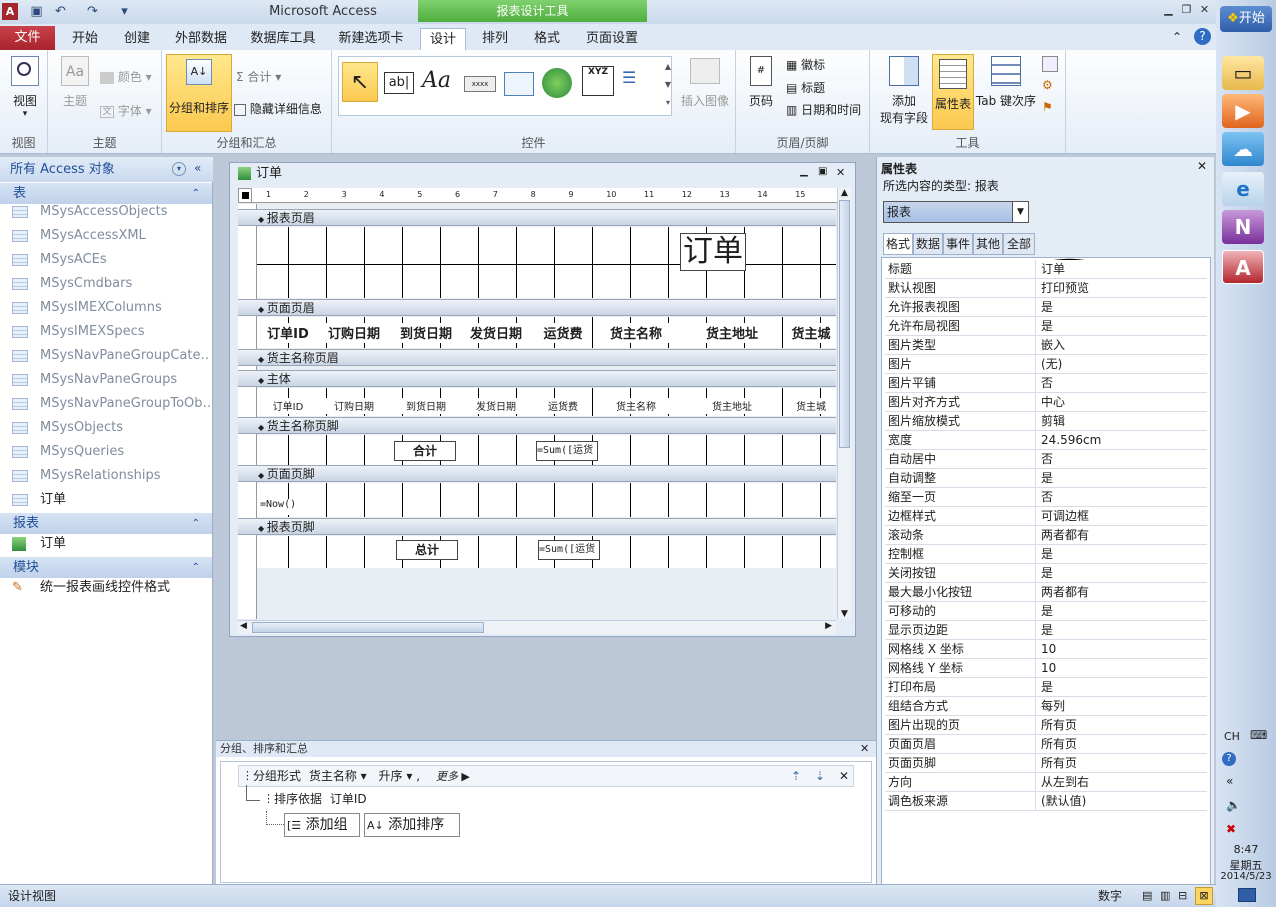 The width and height of the screenshot is (1276, 907). Describe the element at coordinates (111, 260) in the screenshot. I see `nav-item-table: MSysACEs` at that location.